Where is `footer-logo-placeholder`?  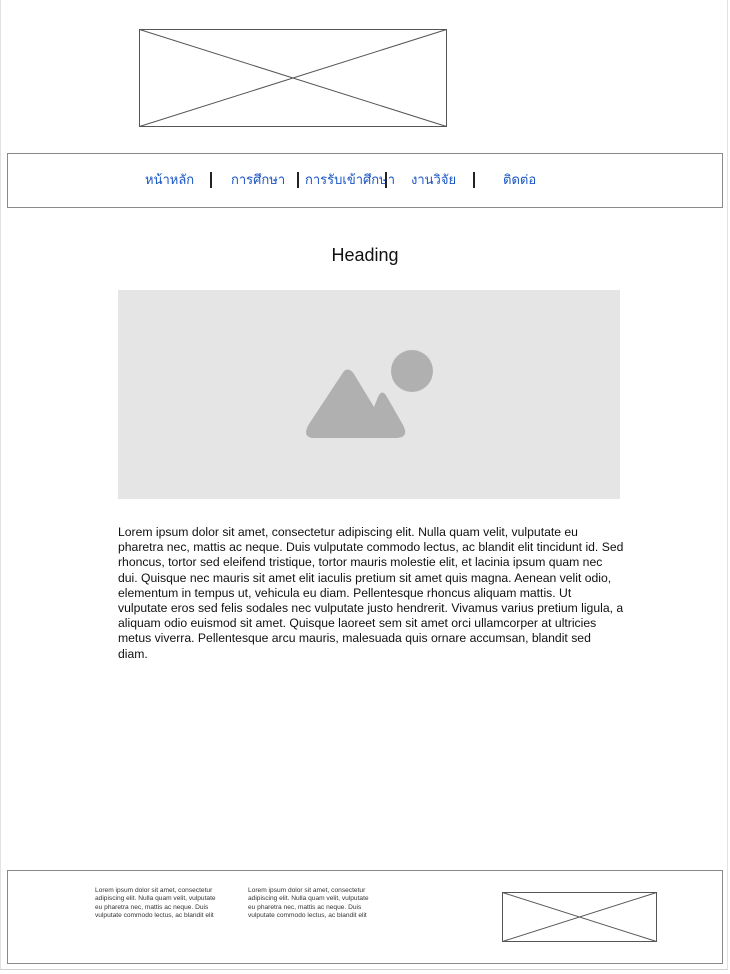 footer-logo-placeholder is located at coordinates (579, 917).